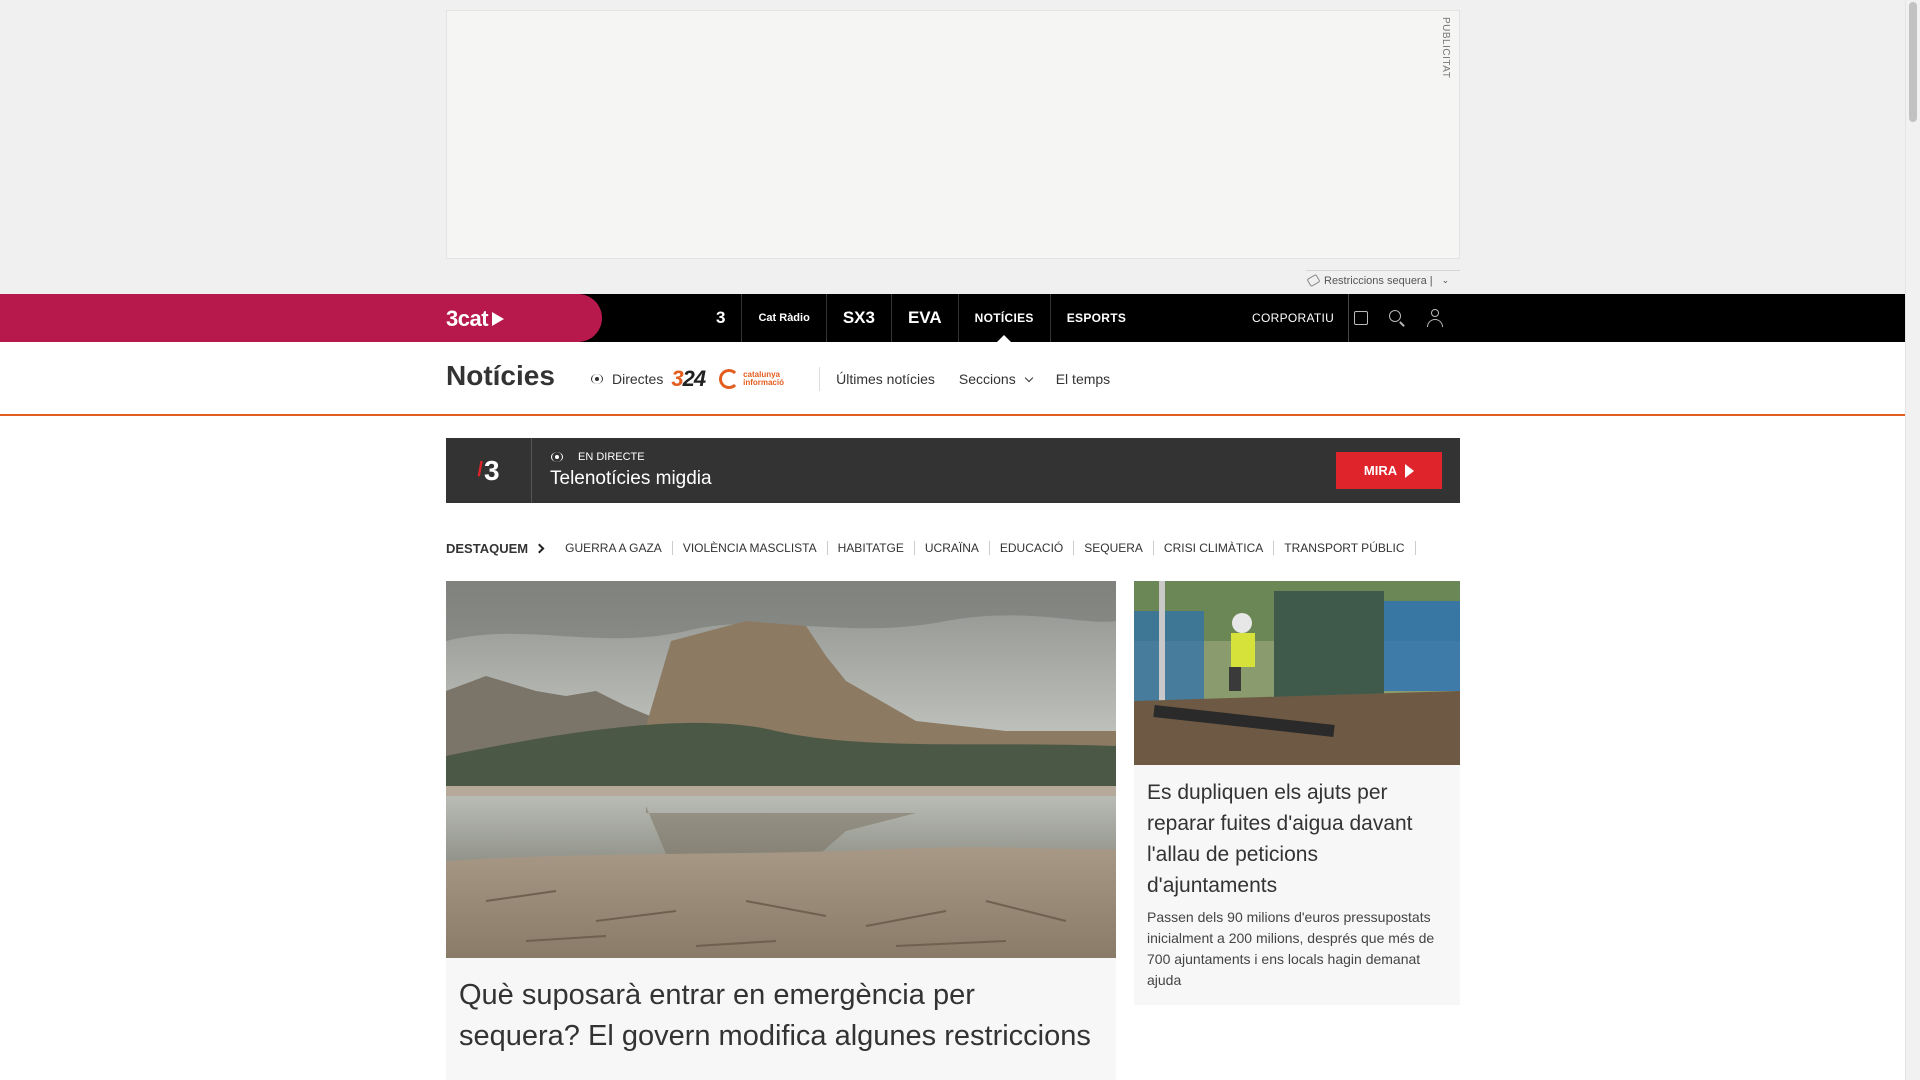 The image size is (1920, 1080). What do you see at coordinates (1028, 378) in the screenshot?
I see `chevron-down-icon` at bounding box center [1028, 378].